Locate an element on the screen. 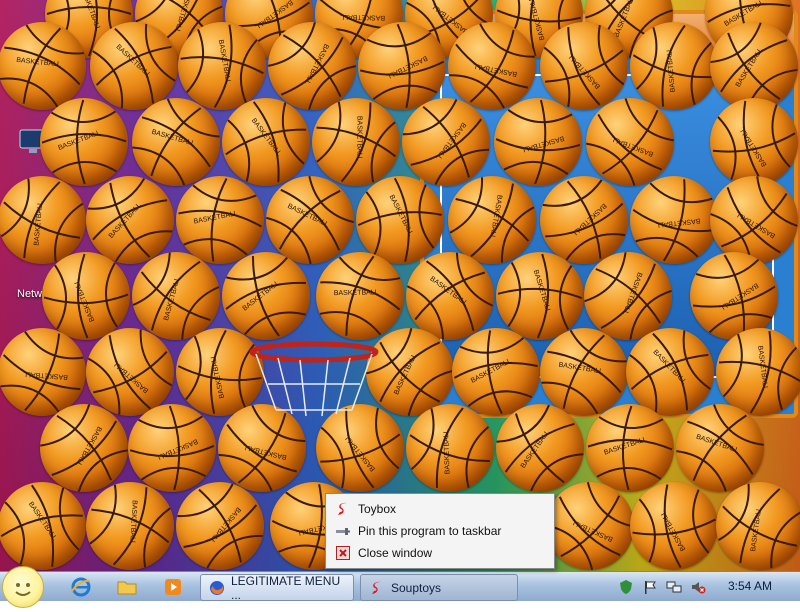  basketball-57: BASKETBALL is located at coordinates (720, 448).